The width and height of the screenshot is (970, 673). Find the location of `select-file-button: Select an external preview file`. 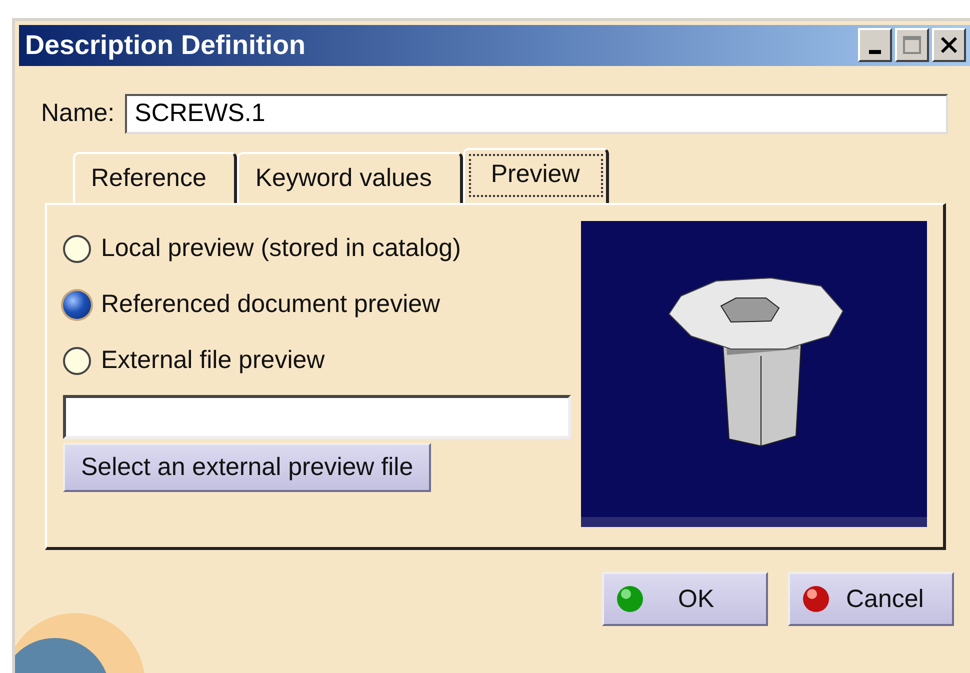

select-file-button: Select an external preview file is located at coordinates (247, 467).